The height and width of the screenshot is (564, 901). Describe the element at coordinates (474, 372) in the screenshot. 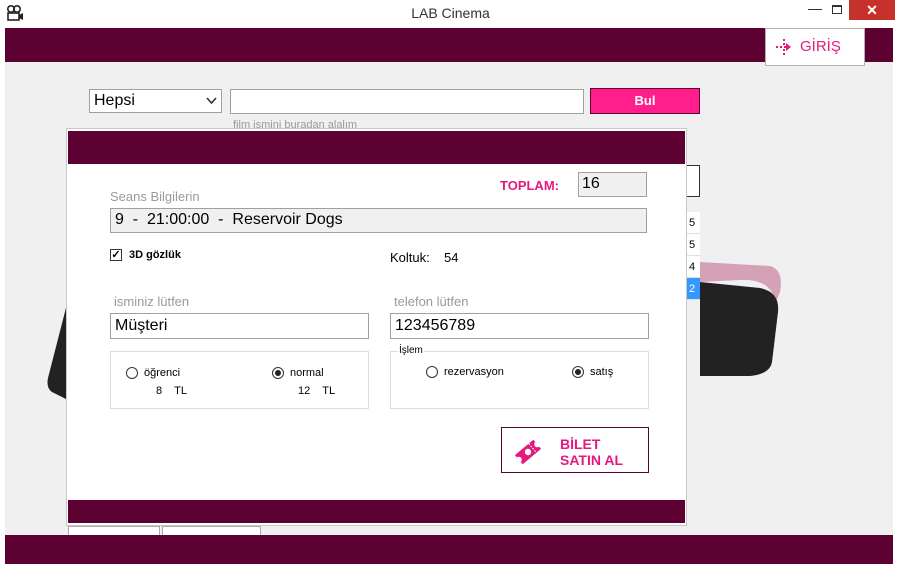

I see `reservation-label: rezervasyon` at that location.